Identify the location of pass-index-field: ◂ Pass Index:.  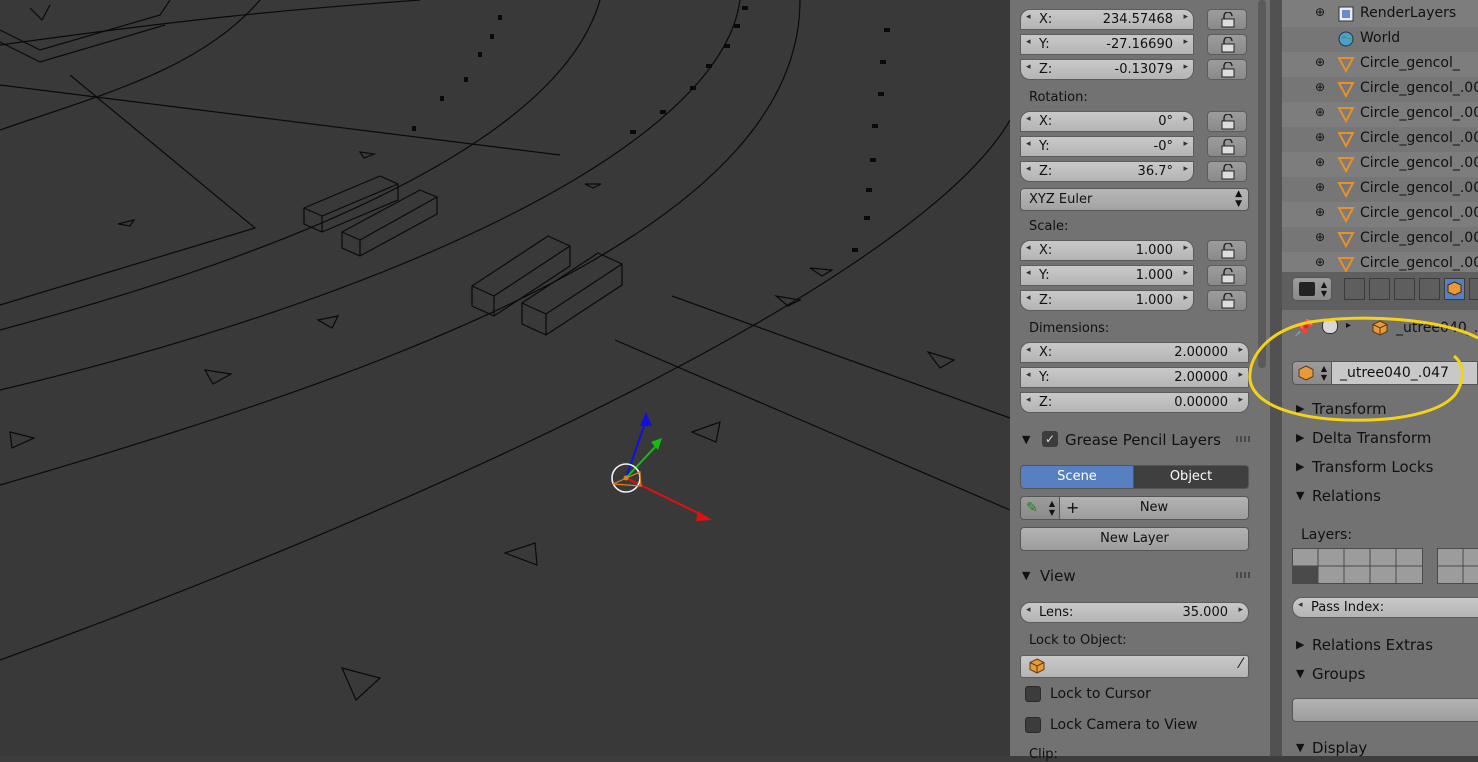
(1385, 607).